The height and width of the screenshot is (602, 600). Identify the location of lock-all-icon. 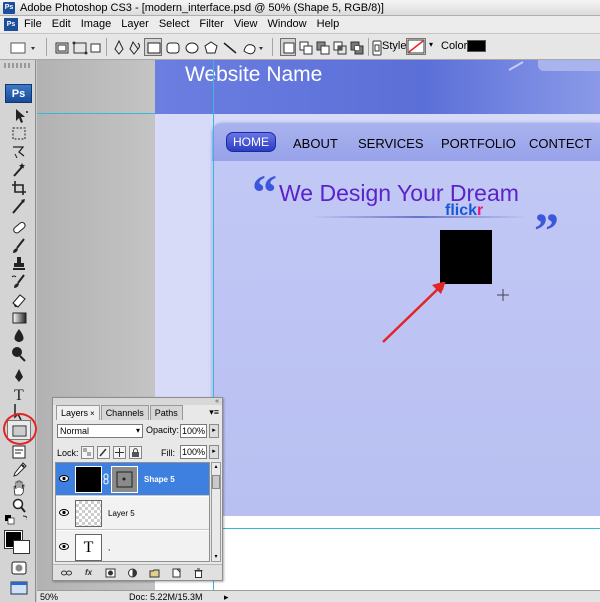
(135, 452).